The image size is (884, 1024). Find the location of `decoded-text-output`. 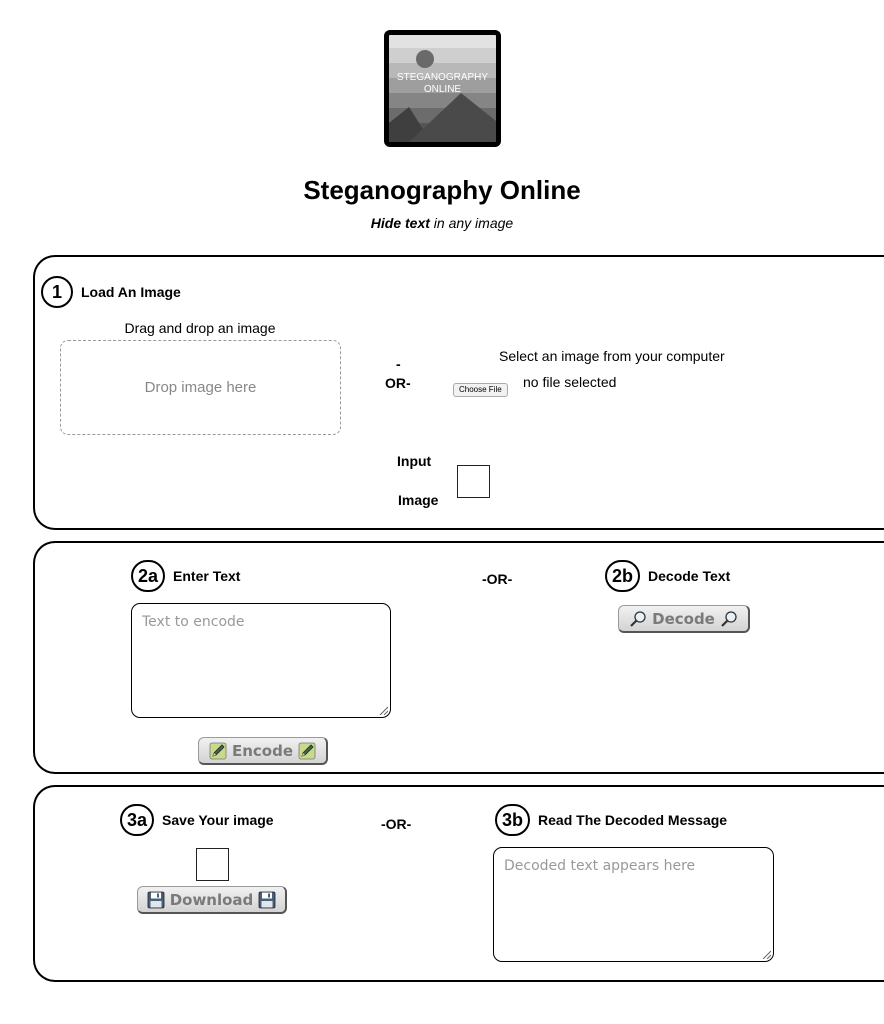

decoded-text-output is located at coordinates (633, 904).